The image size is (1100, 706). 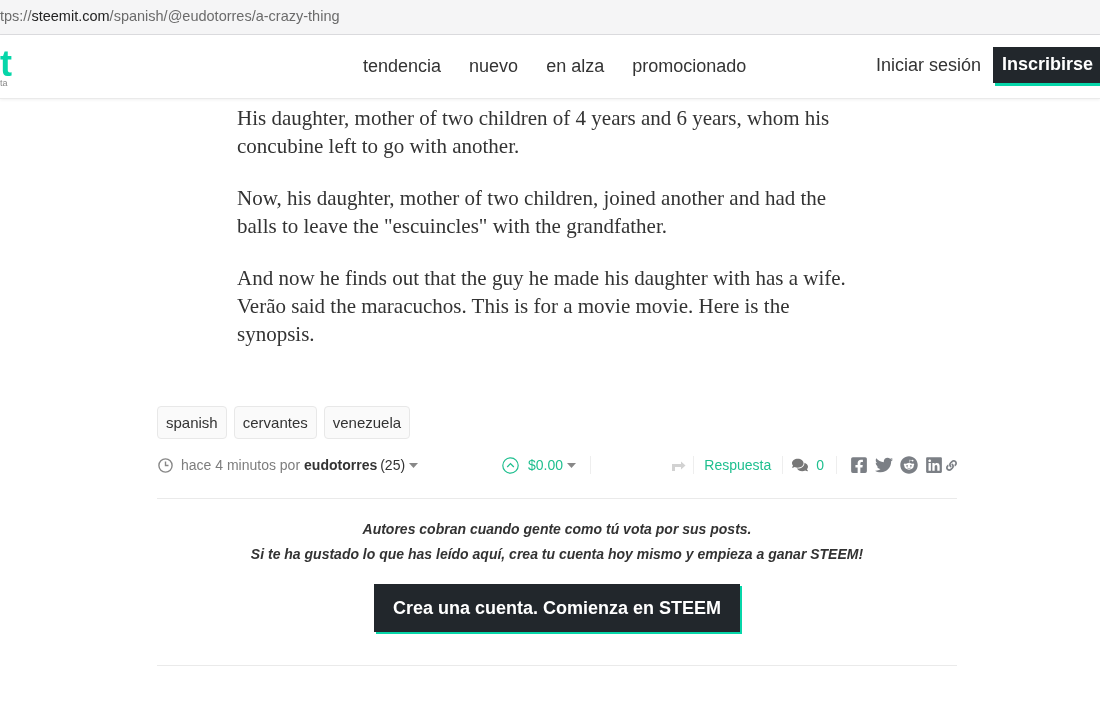 I want to click on comments-icon, so click(x=800, y=465).